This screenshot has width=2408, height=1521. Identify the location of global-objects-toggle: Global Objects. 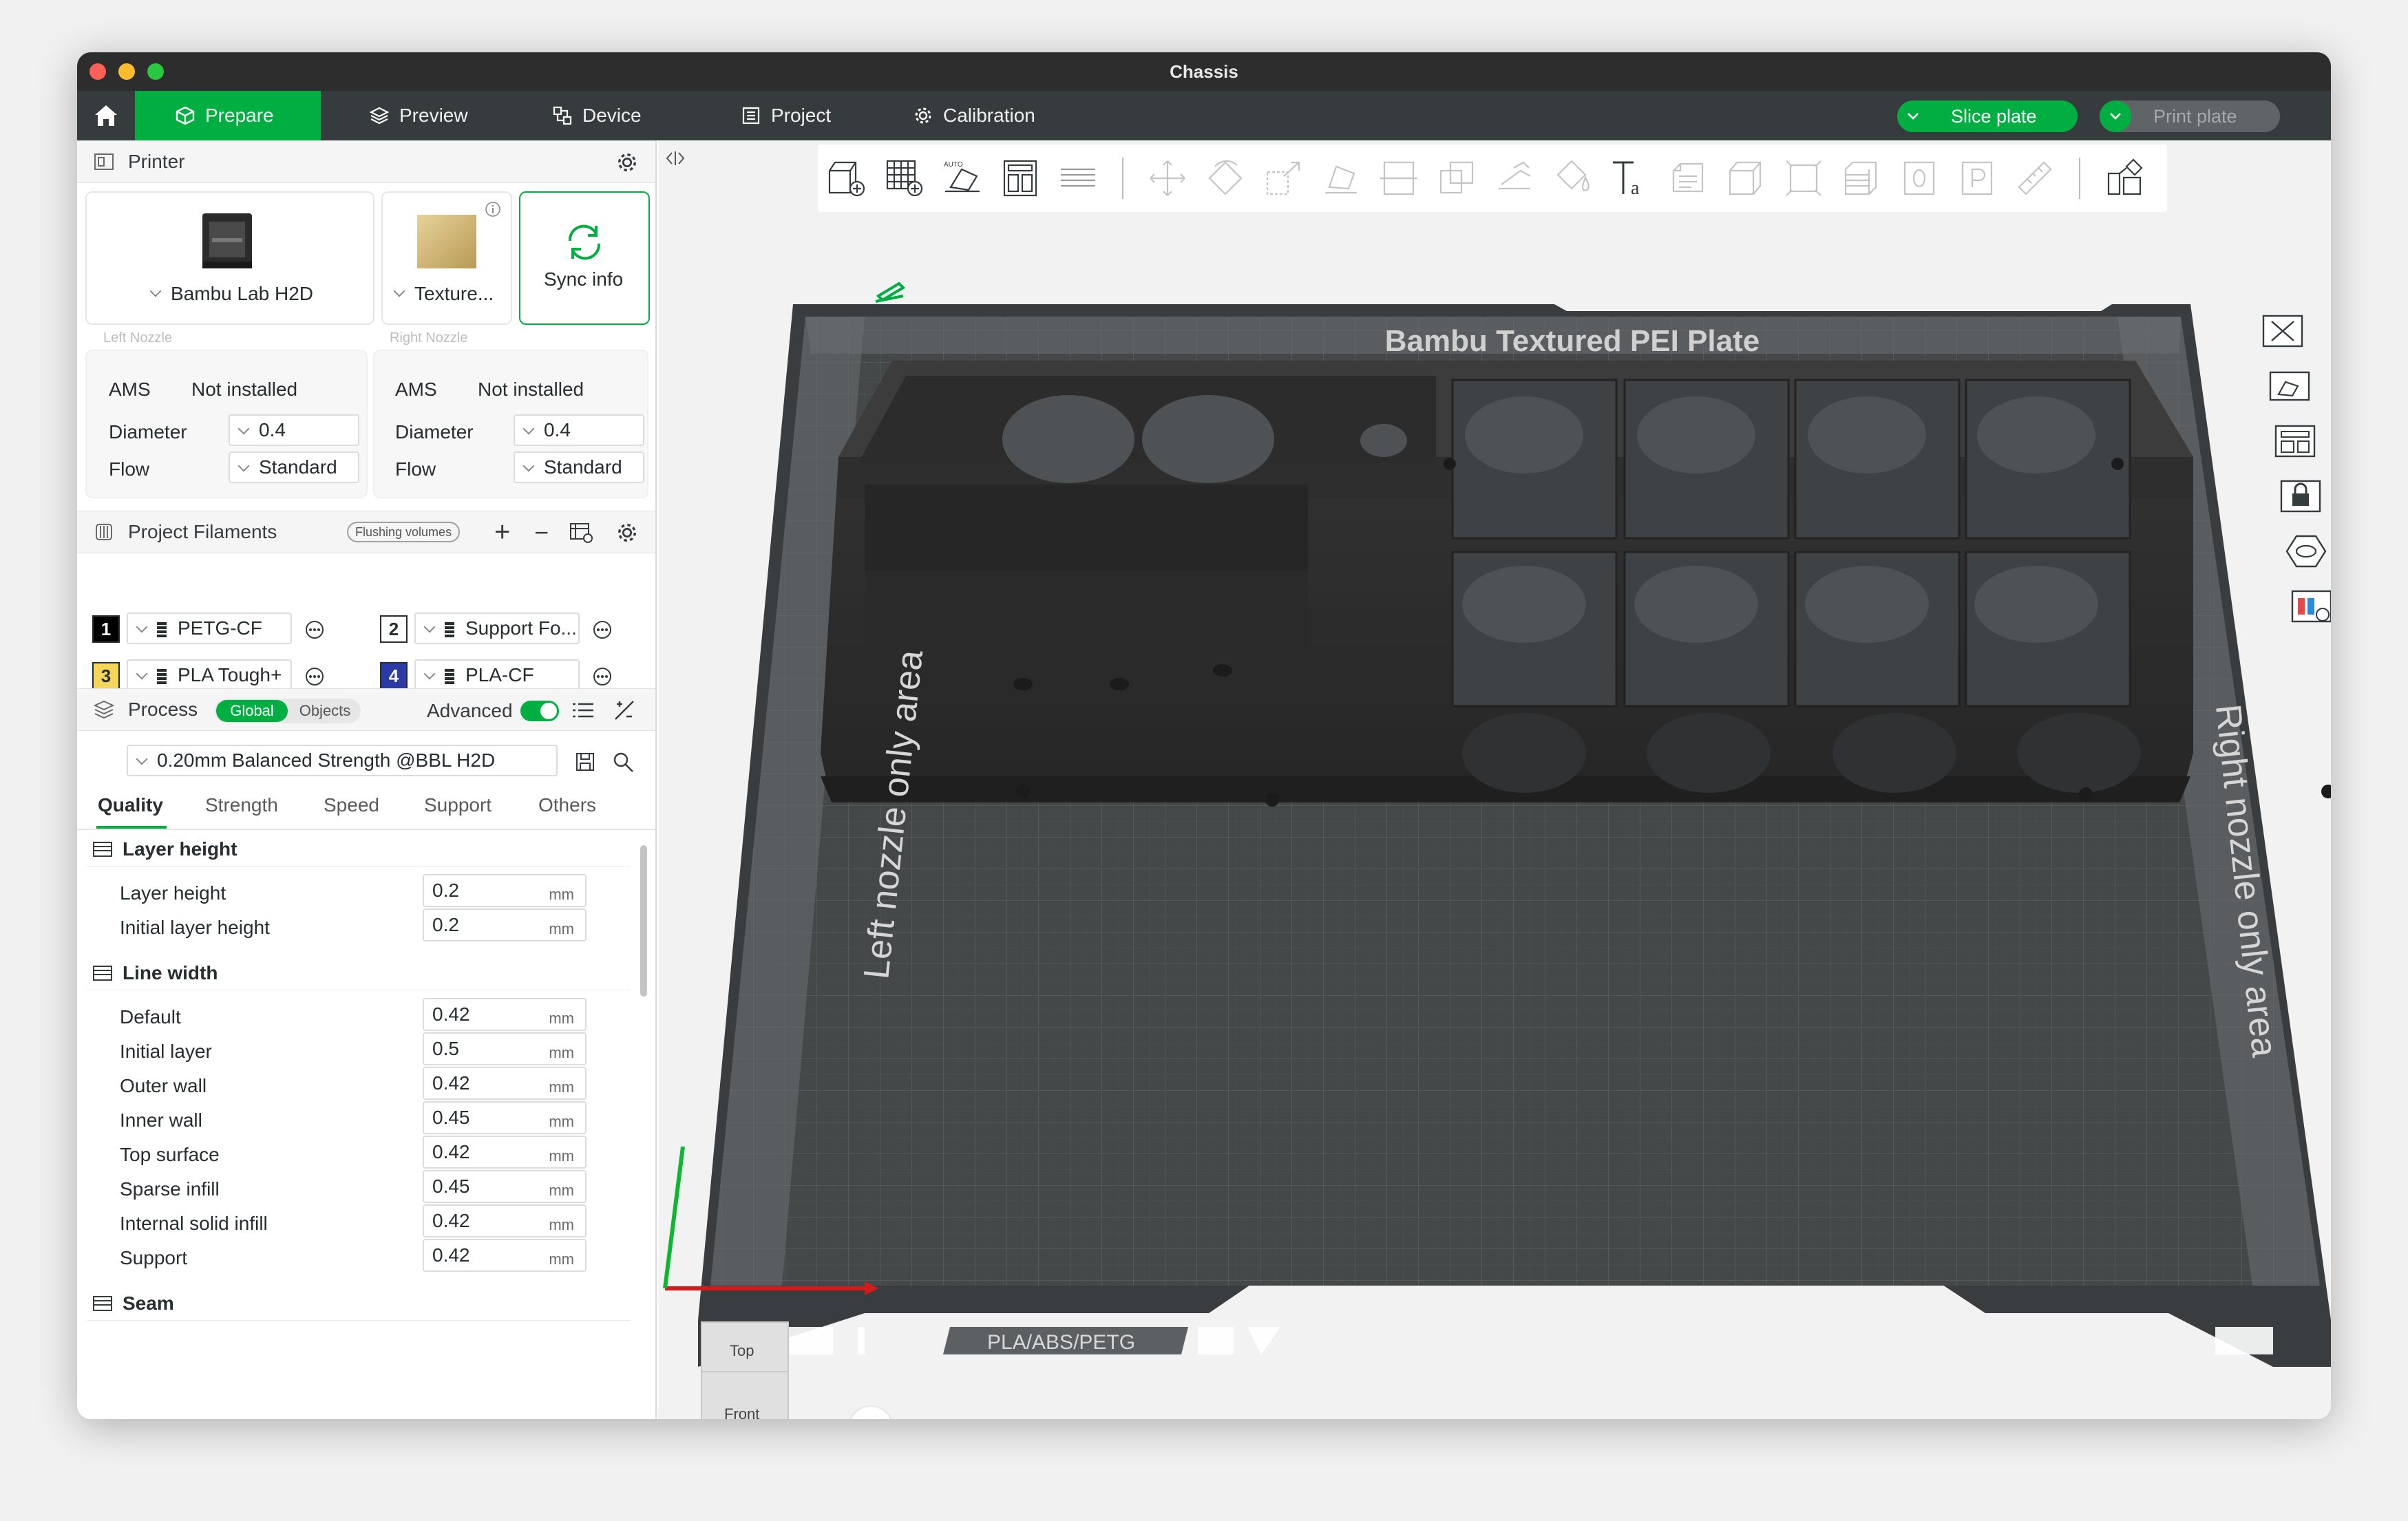
(288, 711).